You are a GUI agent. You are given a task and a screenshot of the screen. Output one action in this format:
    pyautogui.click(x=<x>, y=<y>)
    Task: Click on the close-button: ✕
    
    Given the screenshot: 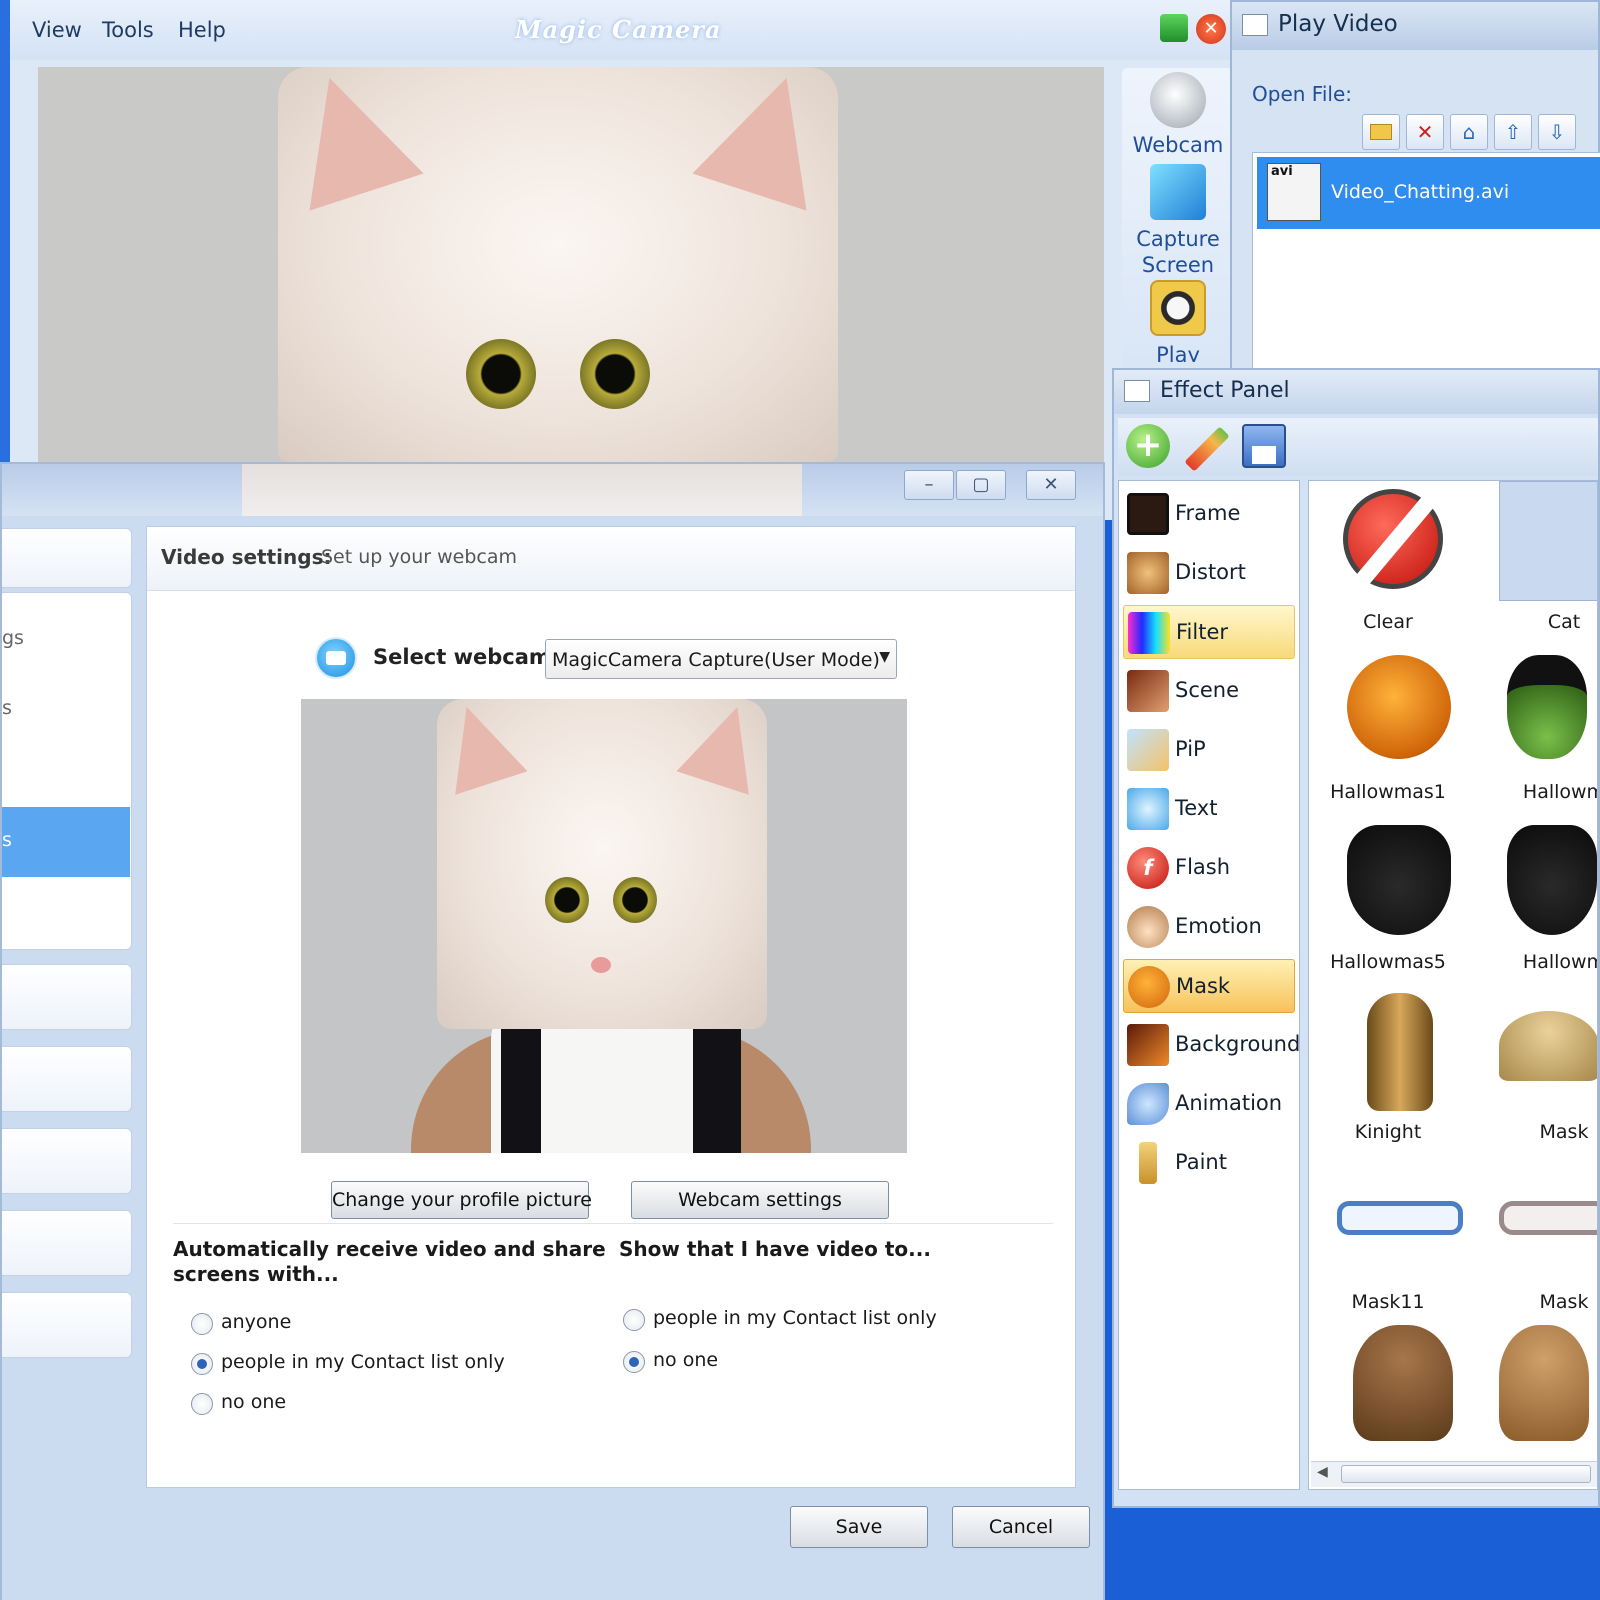 What is the action you would take?
    pyautogui.click(x=1051, y=485)
    